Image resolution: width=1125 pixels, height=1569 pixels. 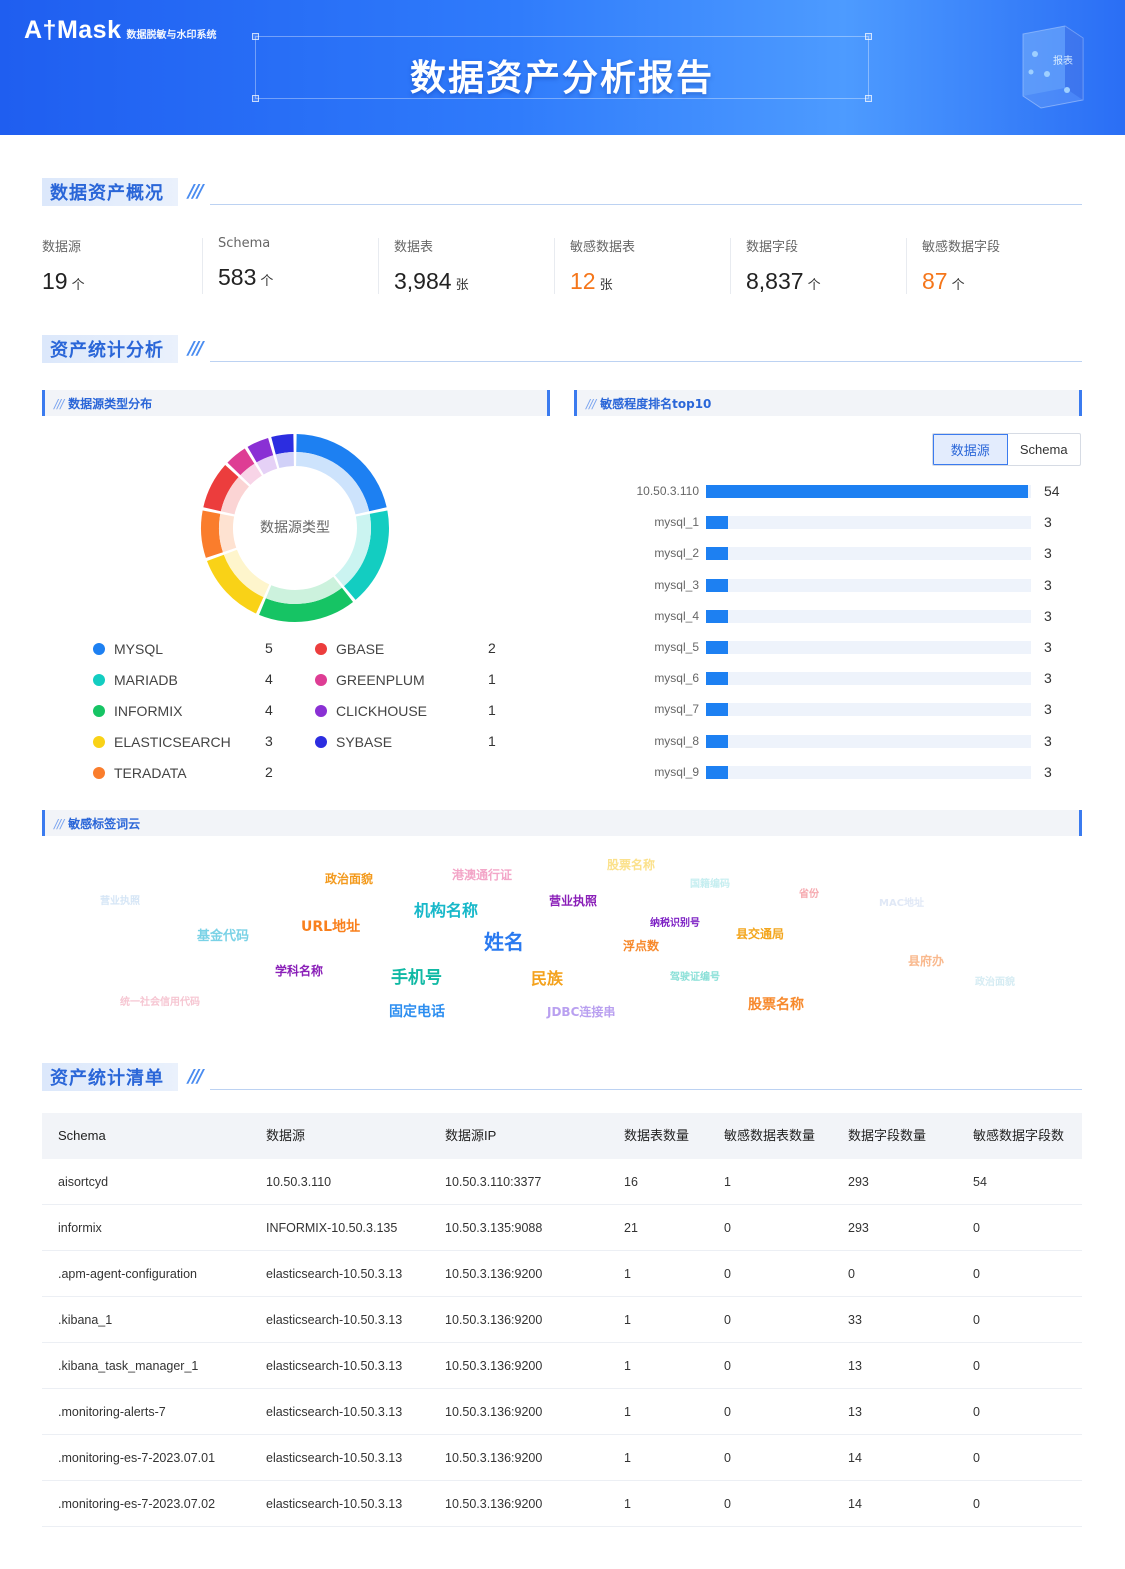 What do you see at coordinates (494, 1228) in the screenshot?
I see `table-cell: 10.50.3.135:9088` at bounding box center [494, 1228].